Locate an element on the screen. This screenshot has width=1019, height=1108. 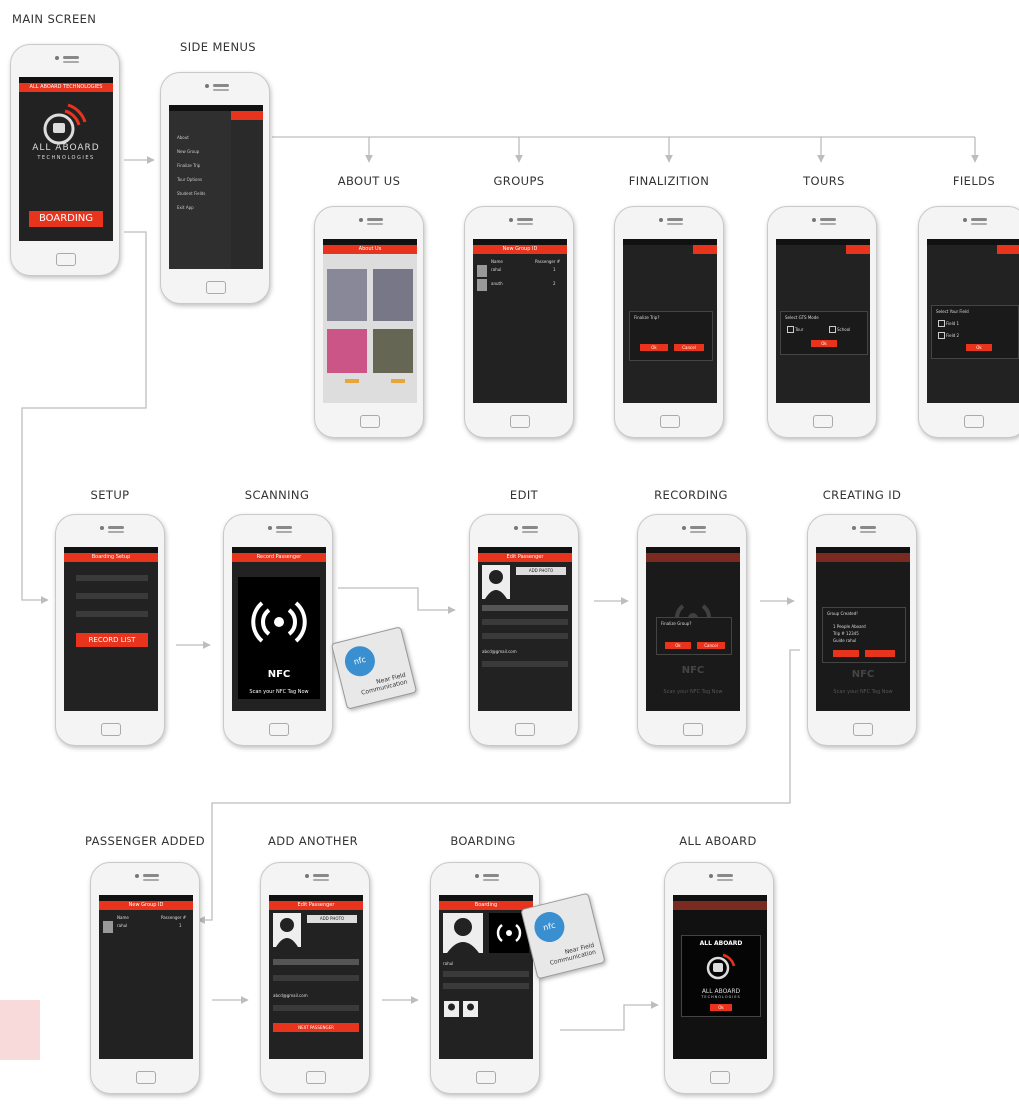
groups-row1-num: 1 is located at coordinates (554, 269).